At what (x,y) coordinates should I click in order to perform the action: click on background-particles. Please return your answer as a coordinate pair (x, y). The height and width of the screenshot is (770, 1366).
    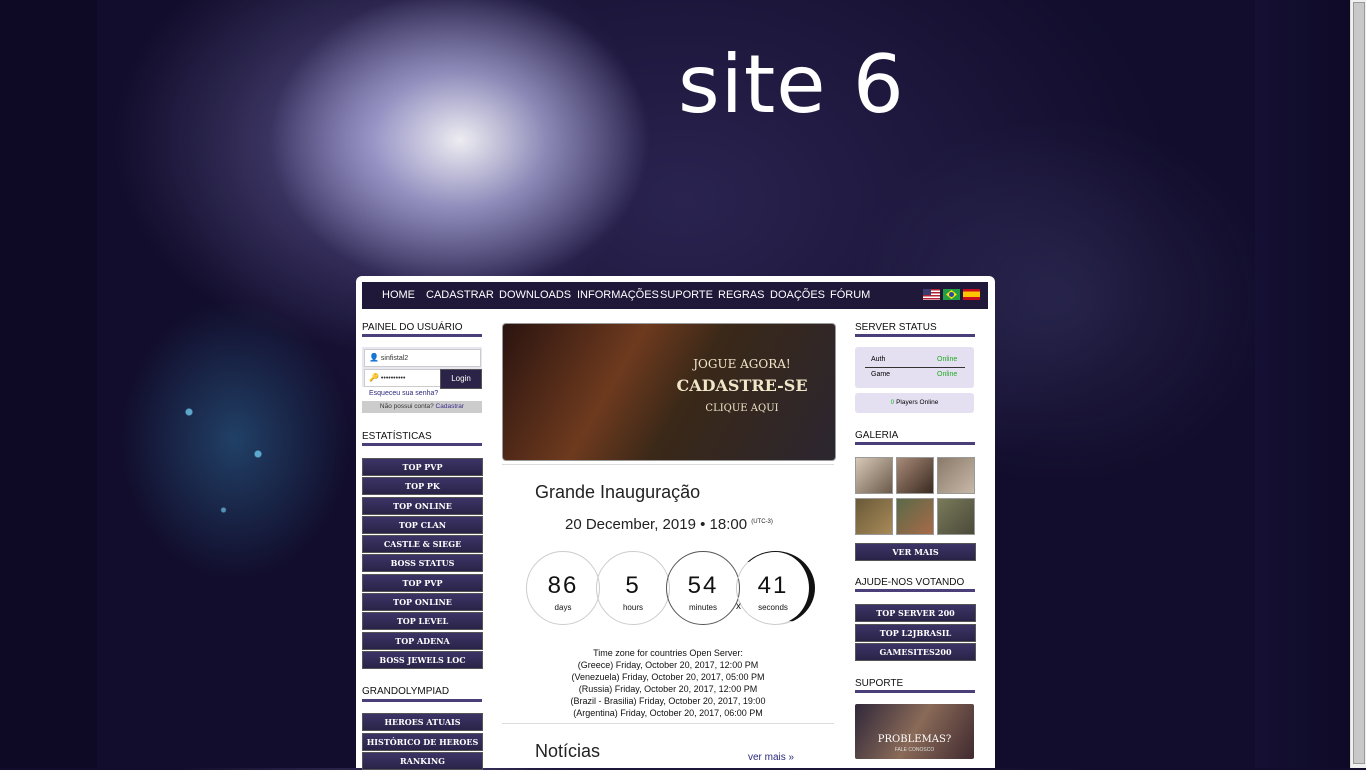
    Looking at the image, I should click on (235, 440).